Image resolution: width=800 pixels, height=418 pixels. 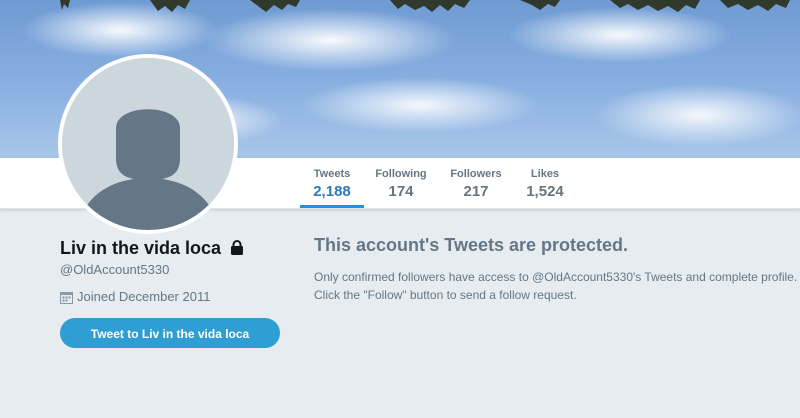 I want to click on joined-date: Joined December 2011, so click(x=135, y=296).